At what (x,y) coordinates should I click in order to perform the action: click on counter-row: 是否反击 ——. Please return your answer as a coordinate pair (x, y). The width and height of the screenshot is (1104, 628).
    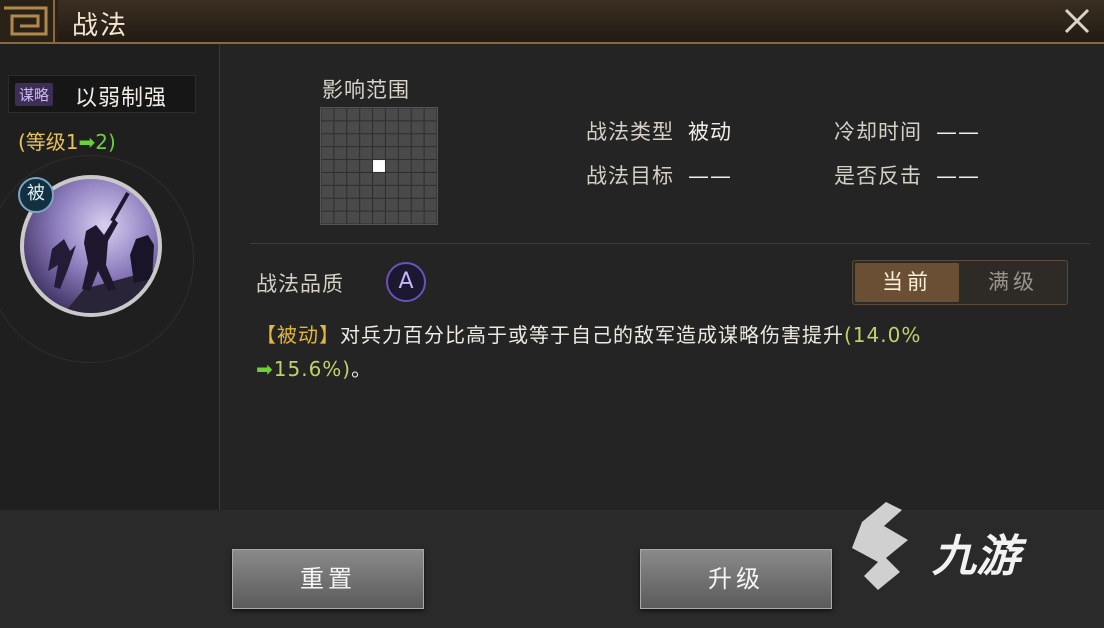
    Looking at the image, I should click on (907, 175).